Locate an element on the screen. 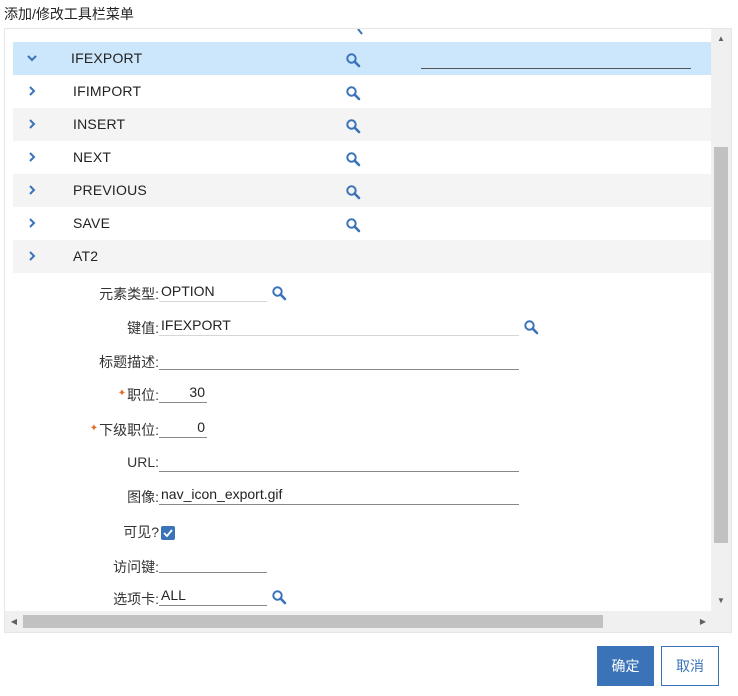 Image resolution: width=738 pixels, height=696 pixels. menu-row-previous: PREVIOUS is located at coordinates (363, 190).